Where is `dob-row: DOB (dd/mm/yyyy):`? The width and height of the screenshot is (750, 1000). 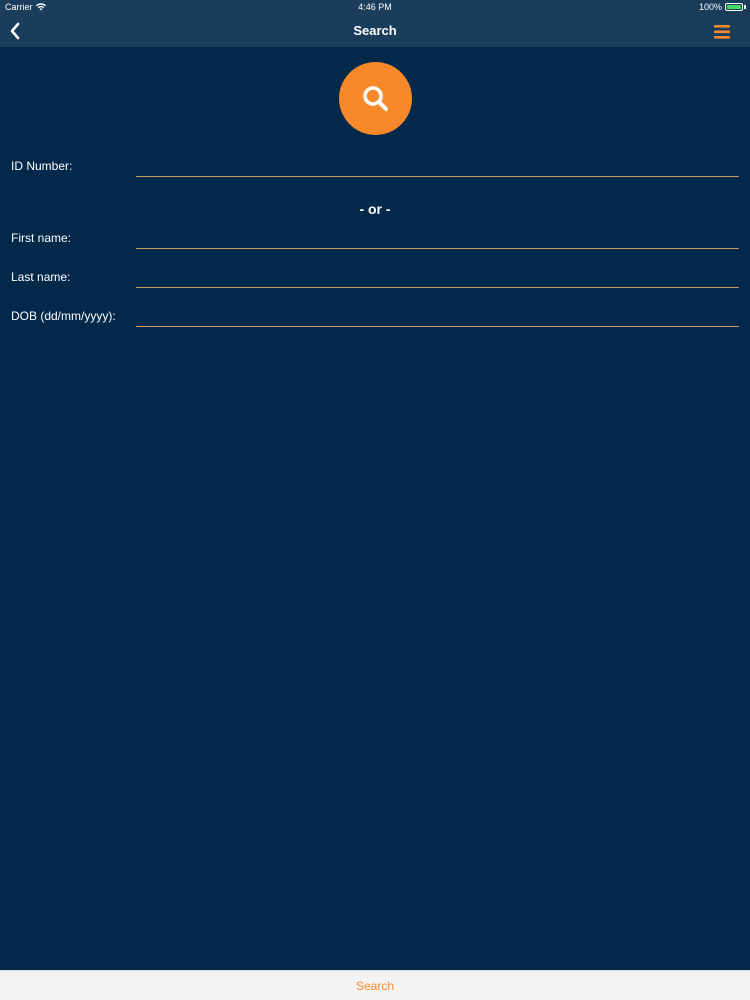 dob-row: DOB (dd/mm/yyyy): is located at coordinates (375, 317).